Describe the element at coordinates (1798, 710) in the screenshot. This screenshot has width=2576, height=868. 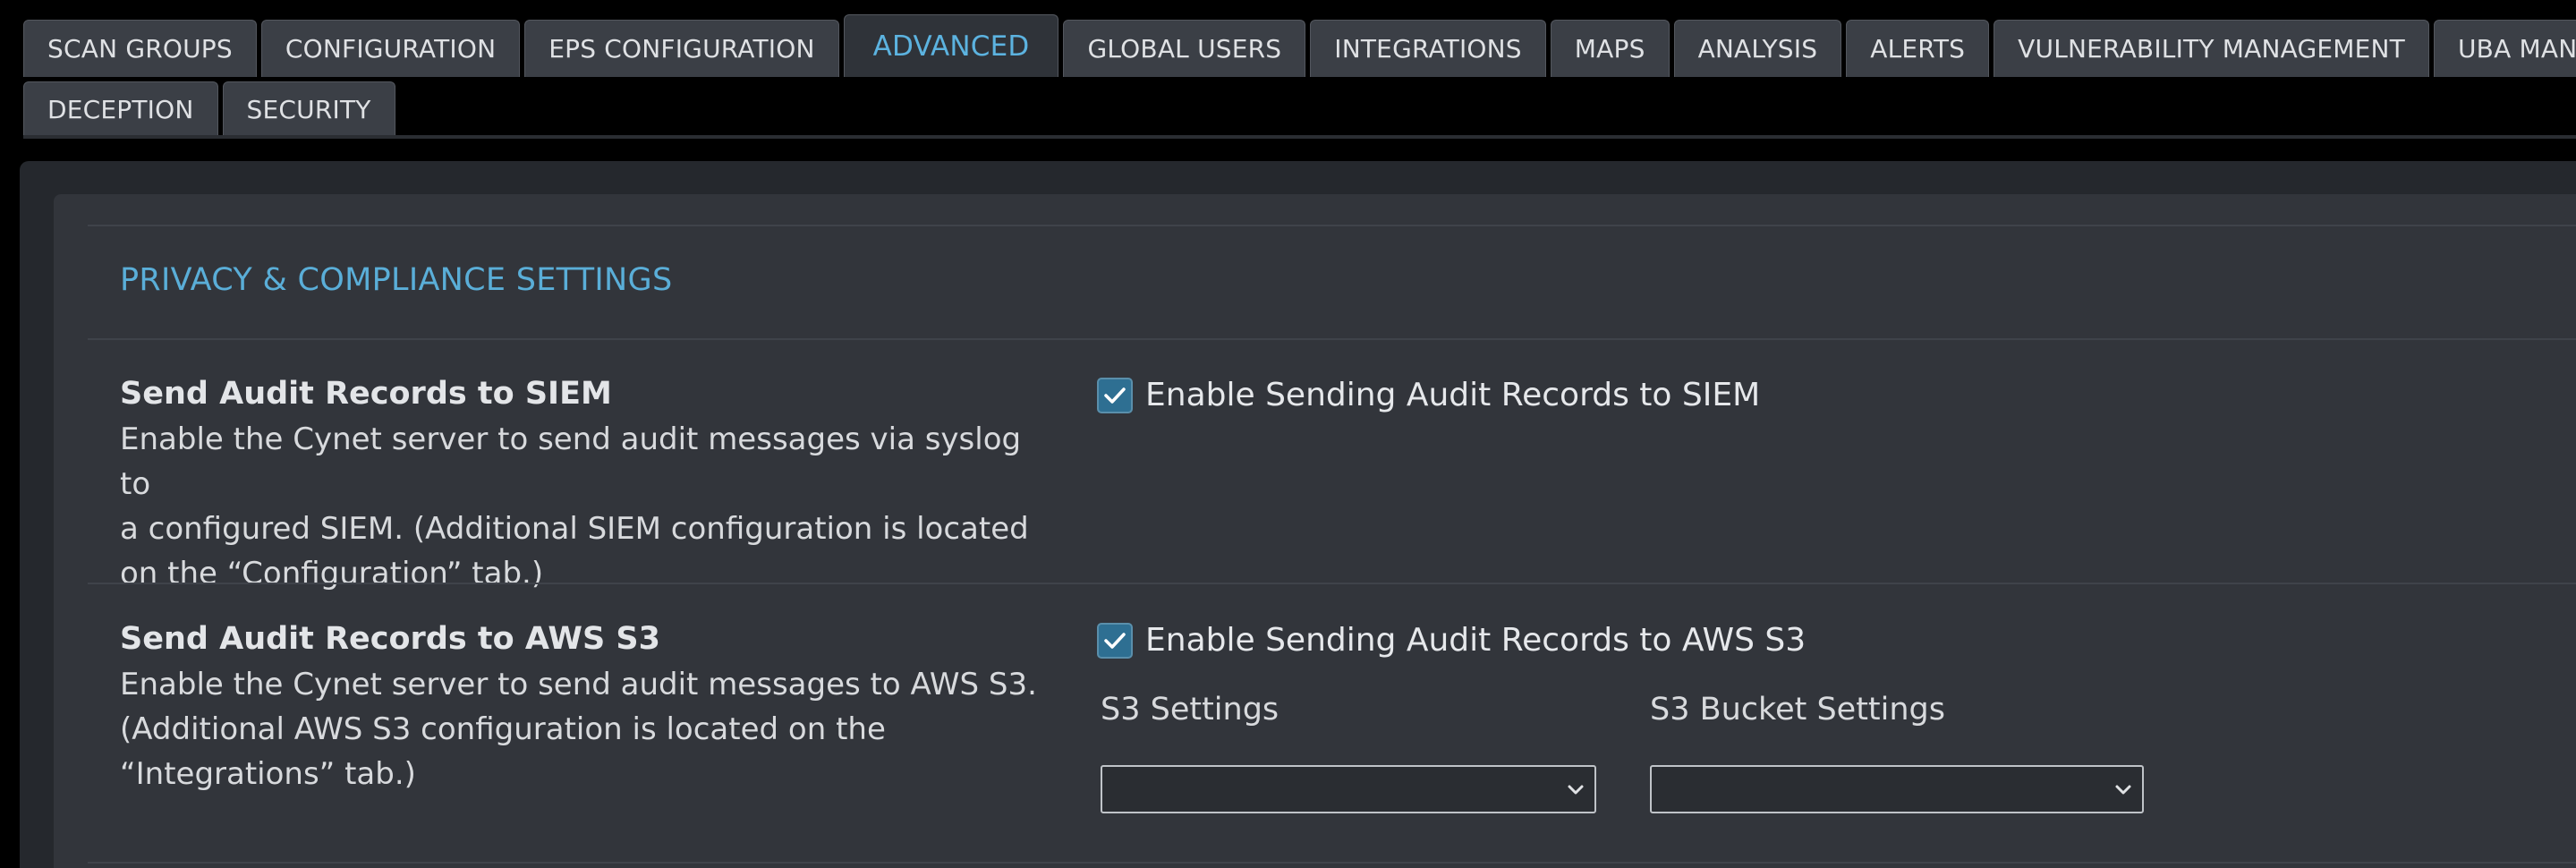
I see `s3-bucket-settings-label: S3 Bucket Settings` at that location.